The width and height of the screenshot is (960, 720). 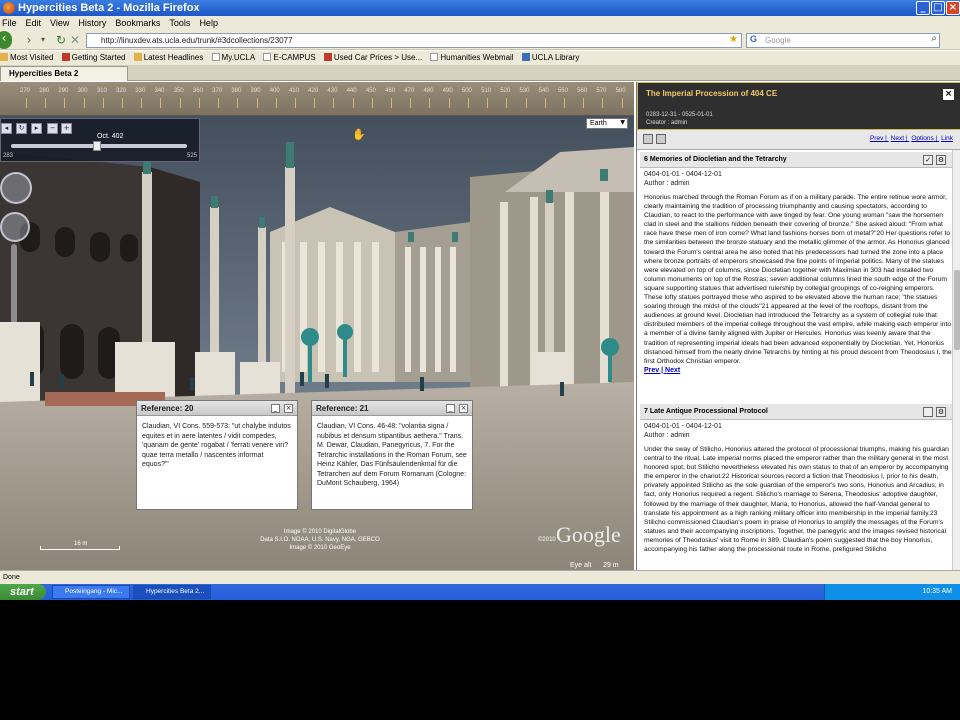 What do you see at coordinates (550, 57) in the screenshot?
I see `bookmark-item: UCLA Library` at bounding box center [550, 57].